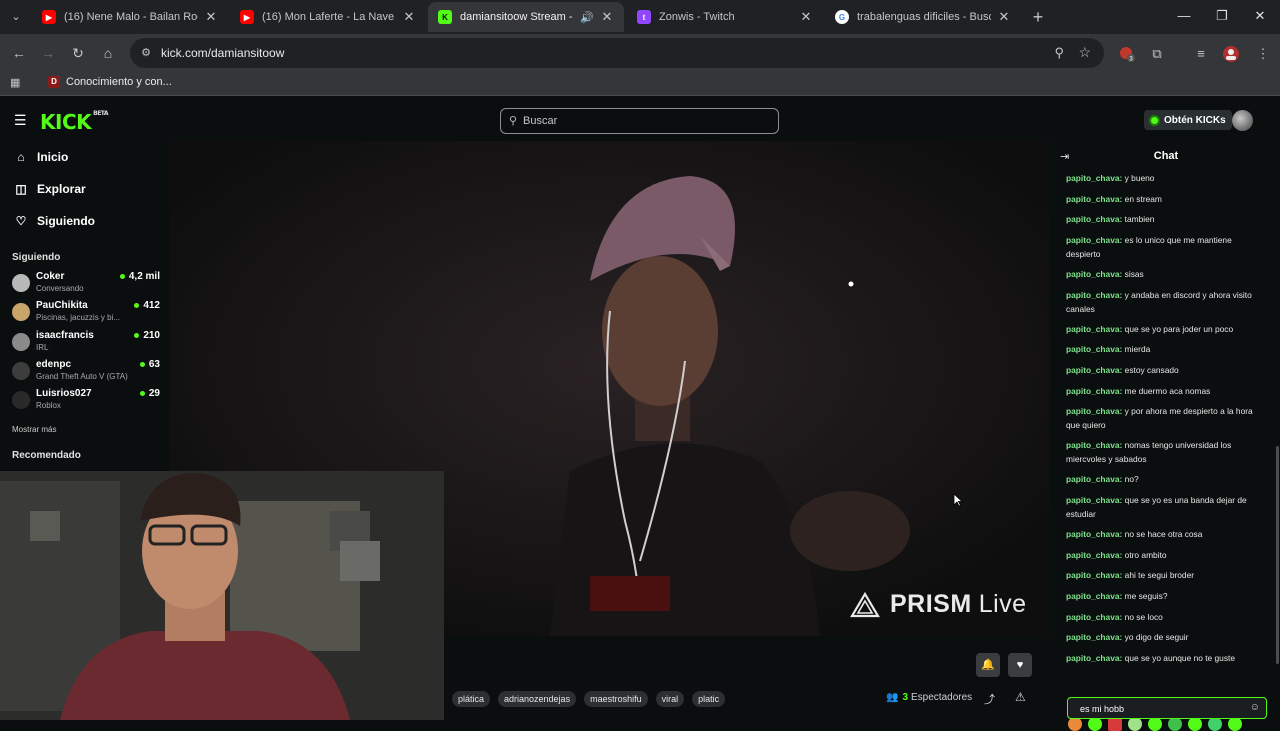 This screenshot has width=1280, height=731. I want to click on live-viewer-count: 4,2 mil, so click(139, 276).